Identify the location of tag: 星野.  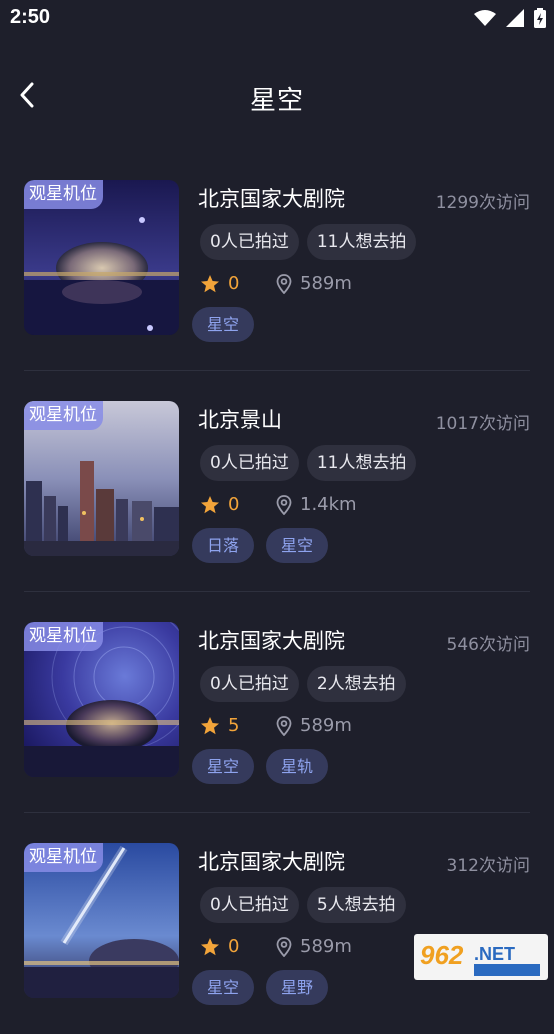
(297, 987).